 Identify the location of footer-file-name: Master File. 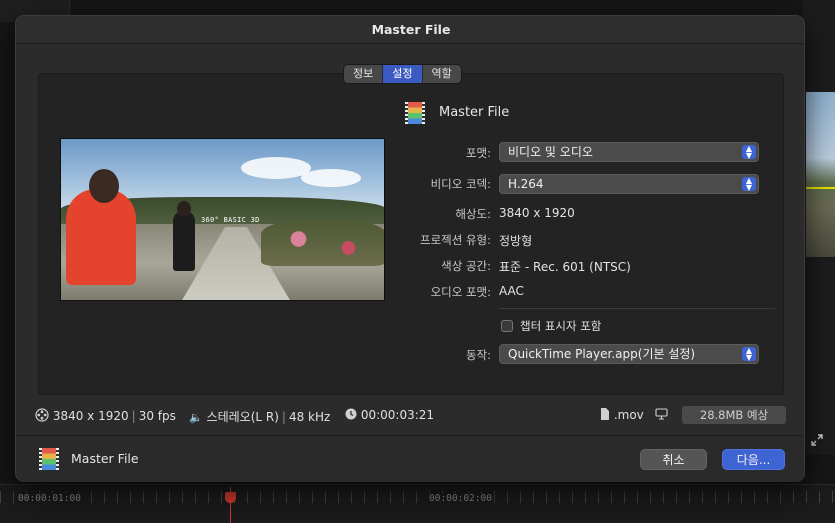
(105, 458).